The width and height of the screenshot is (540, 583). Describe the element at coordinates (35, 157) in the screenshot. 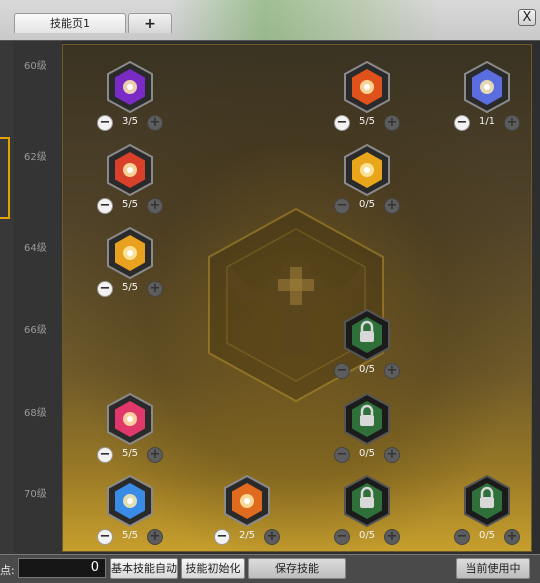

I see `level-label-62: 62级` at that location.